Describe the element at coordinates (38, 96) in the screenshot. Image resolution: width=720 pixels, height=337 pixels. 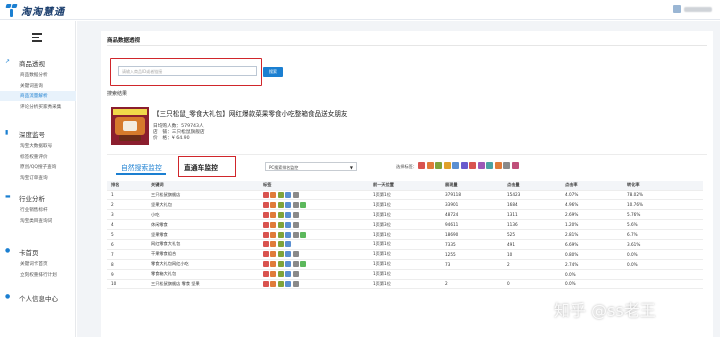
I see `sidebar-item: 商品流量解析` at that location.